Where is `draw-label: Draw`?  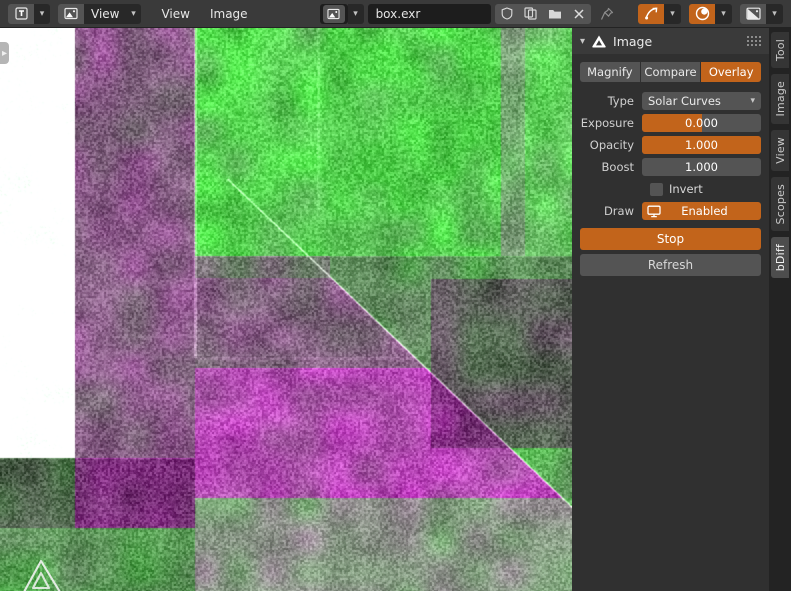 draw-label: Draw is located at coordinates (618, 211).